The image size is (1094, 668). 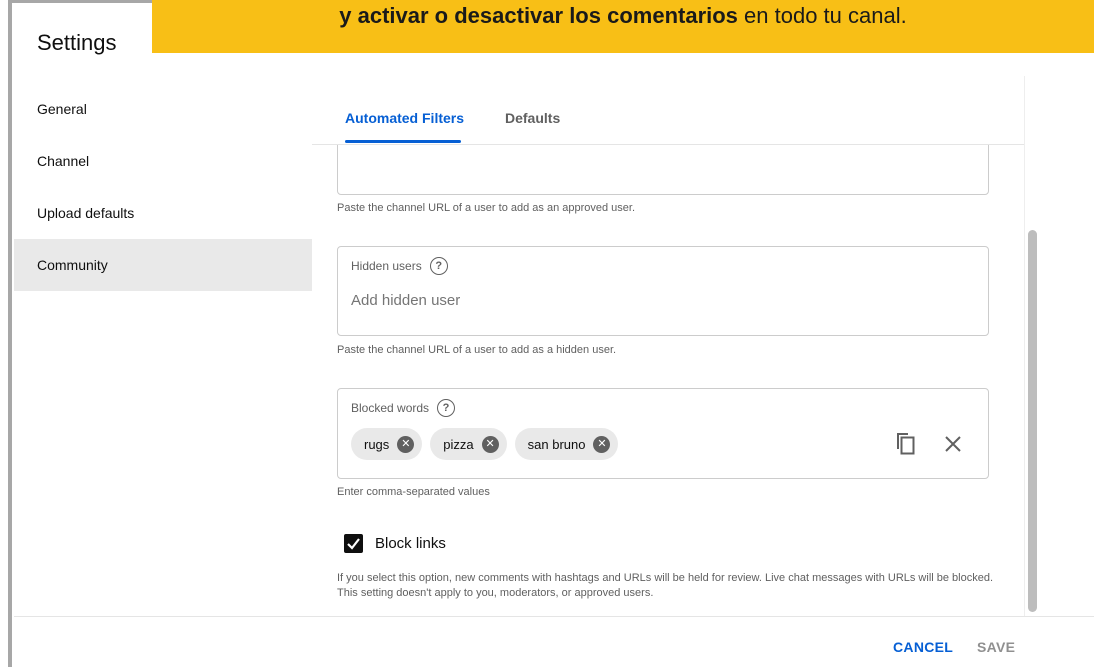 I want to click on dialog-footer: CANCEL SAVE, so click(x=554, y=642).